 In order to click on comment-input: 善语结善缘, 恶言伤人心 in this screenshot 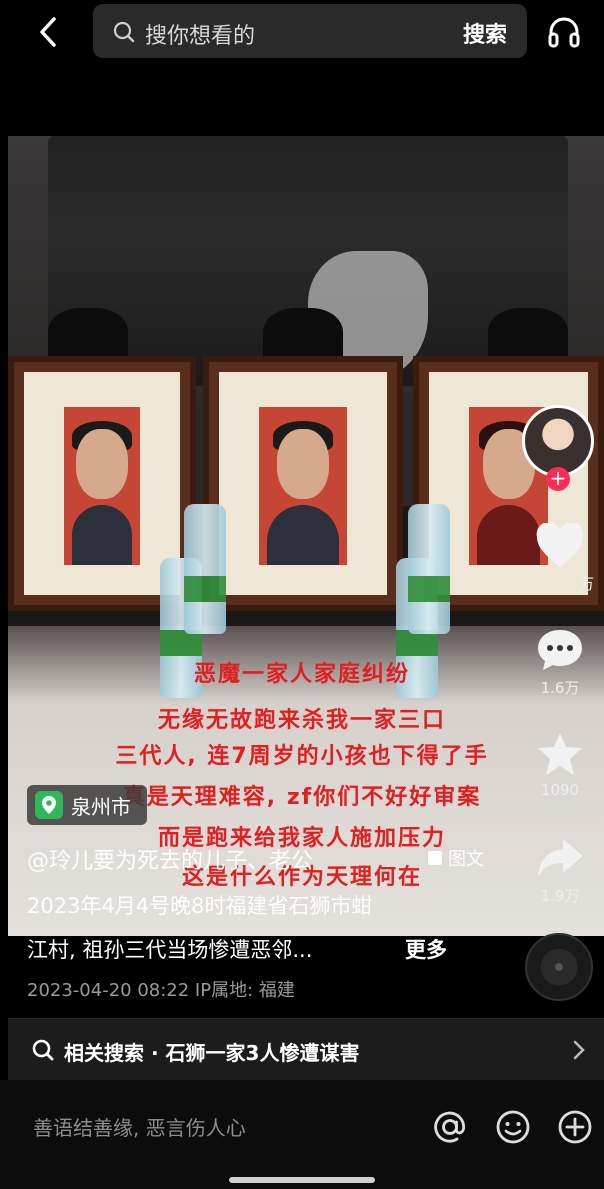, I will do `click(139, 1126)`.